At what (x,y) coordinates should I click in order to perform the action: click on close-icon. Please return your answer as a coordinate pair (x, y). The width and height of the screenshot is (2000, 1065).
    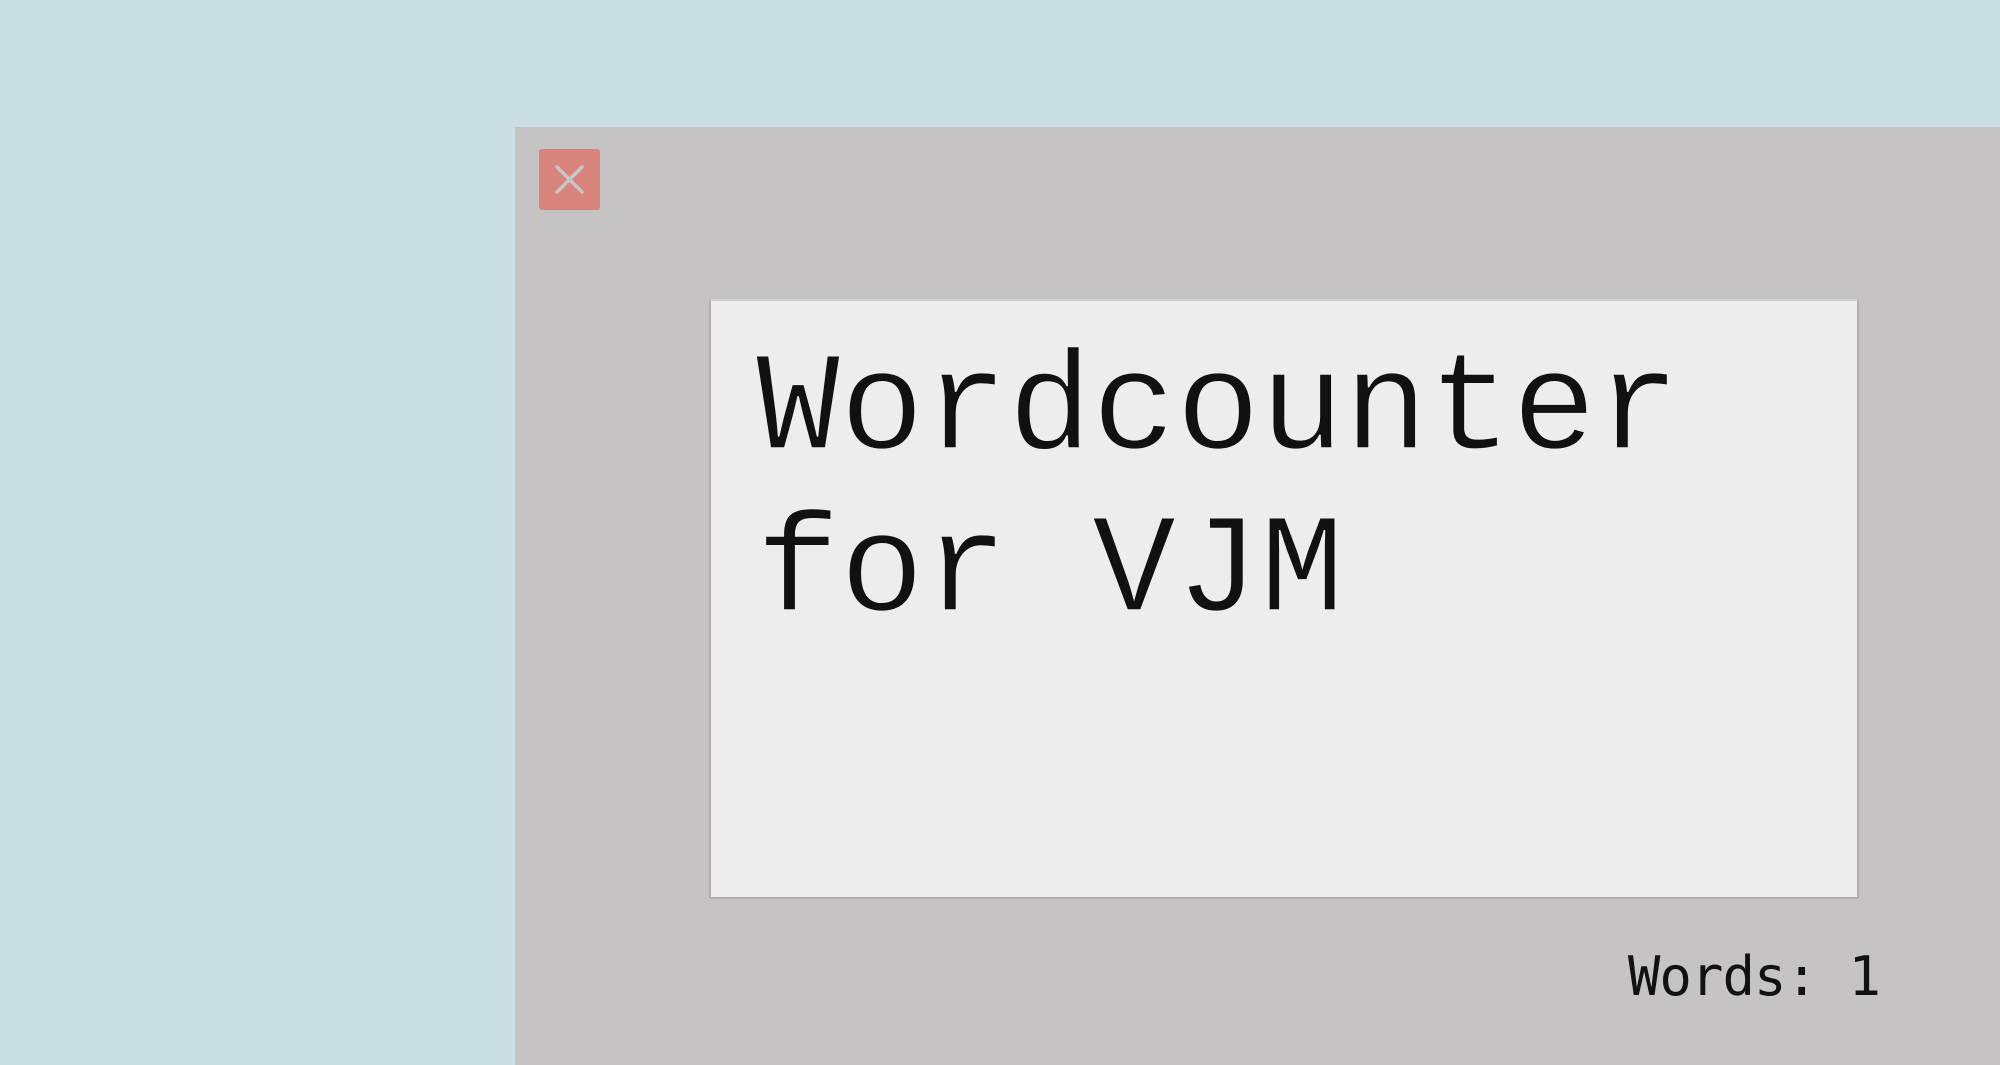
    Looking at the image, I should click on (569, 179).